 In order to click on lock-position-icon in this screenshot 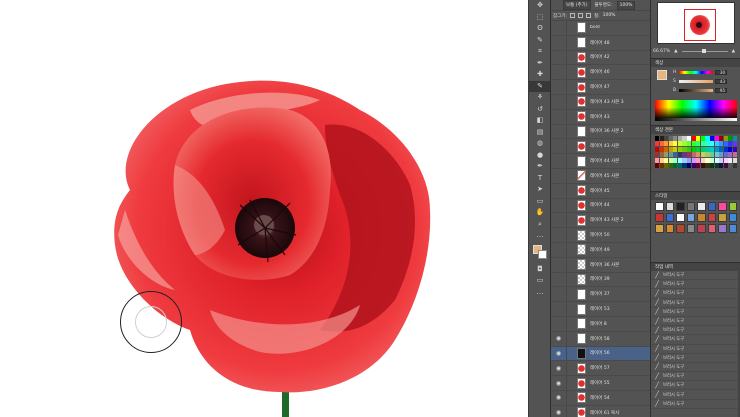, I will do `click(580, 15)`.